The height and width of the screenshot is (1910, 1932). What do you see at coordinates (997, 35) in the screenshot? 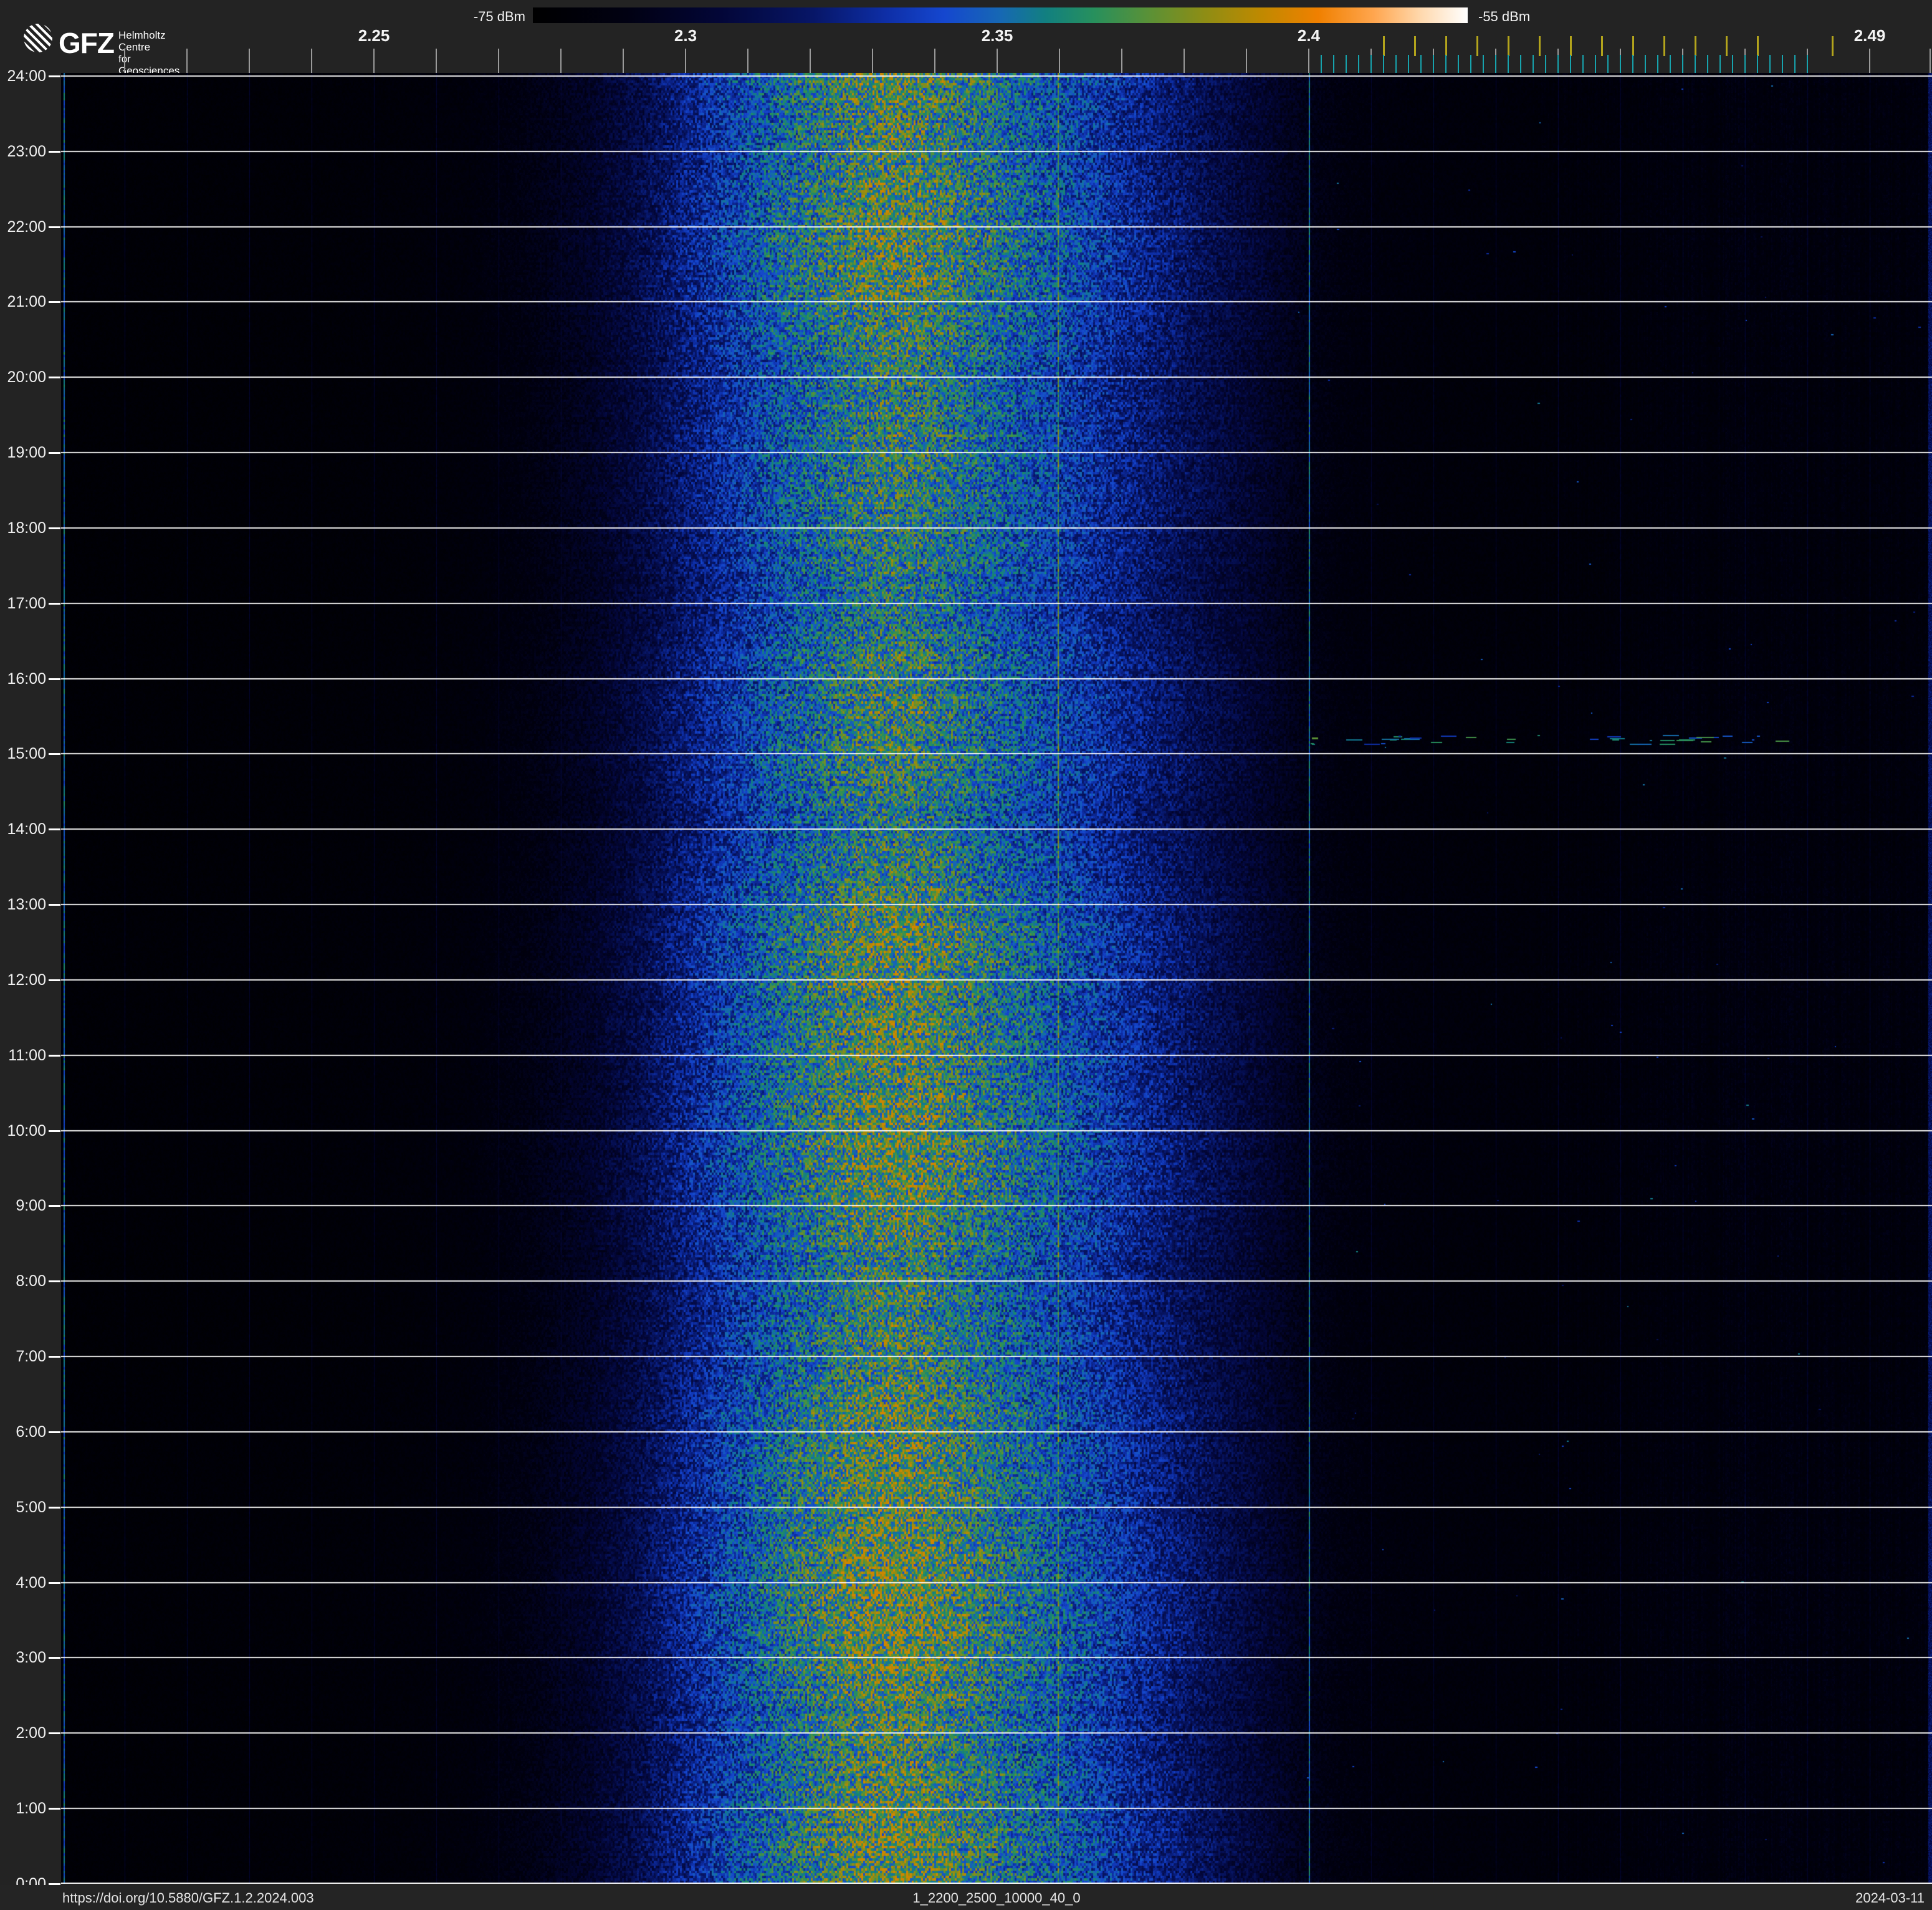
I see `freq-label: 2.35` at bounding box center [997, 35].